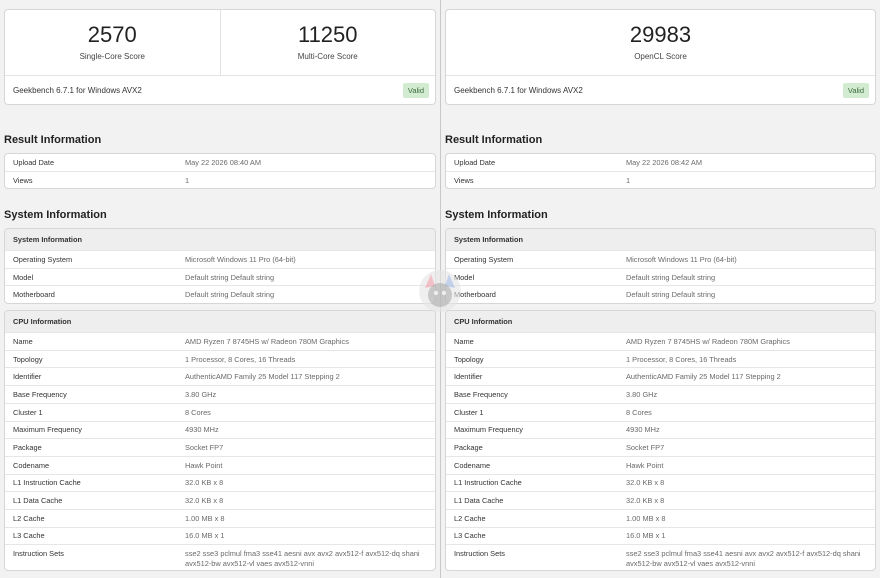 The image size is (880, 578). What do you see at coordinates (201, 394) in the screenshot?
I see `row-value: 3.80 GHz` at bounding box center [201, 394].